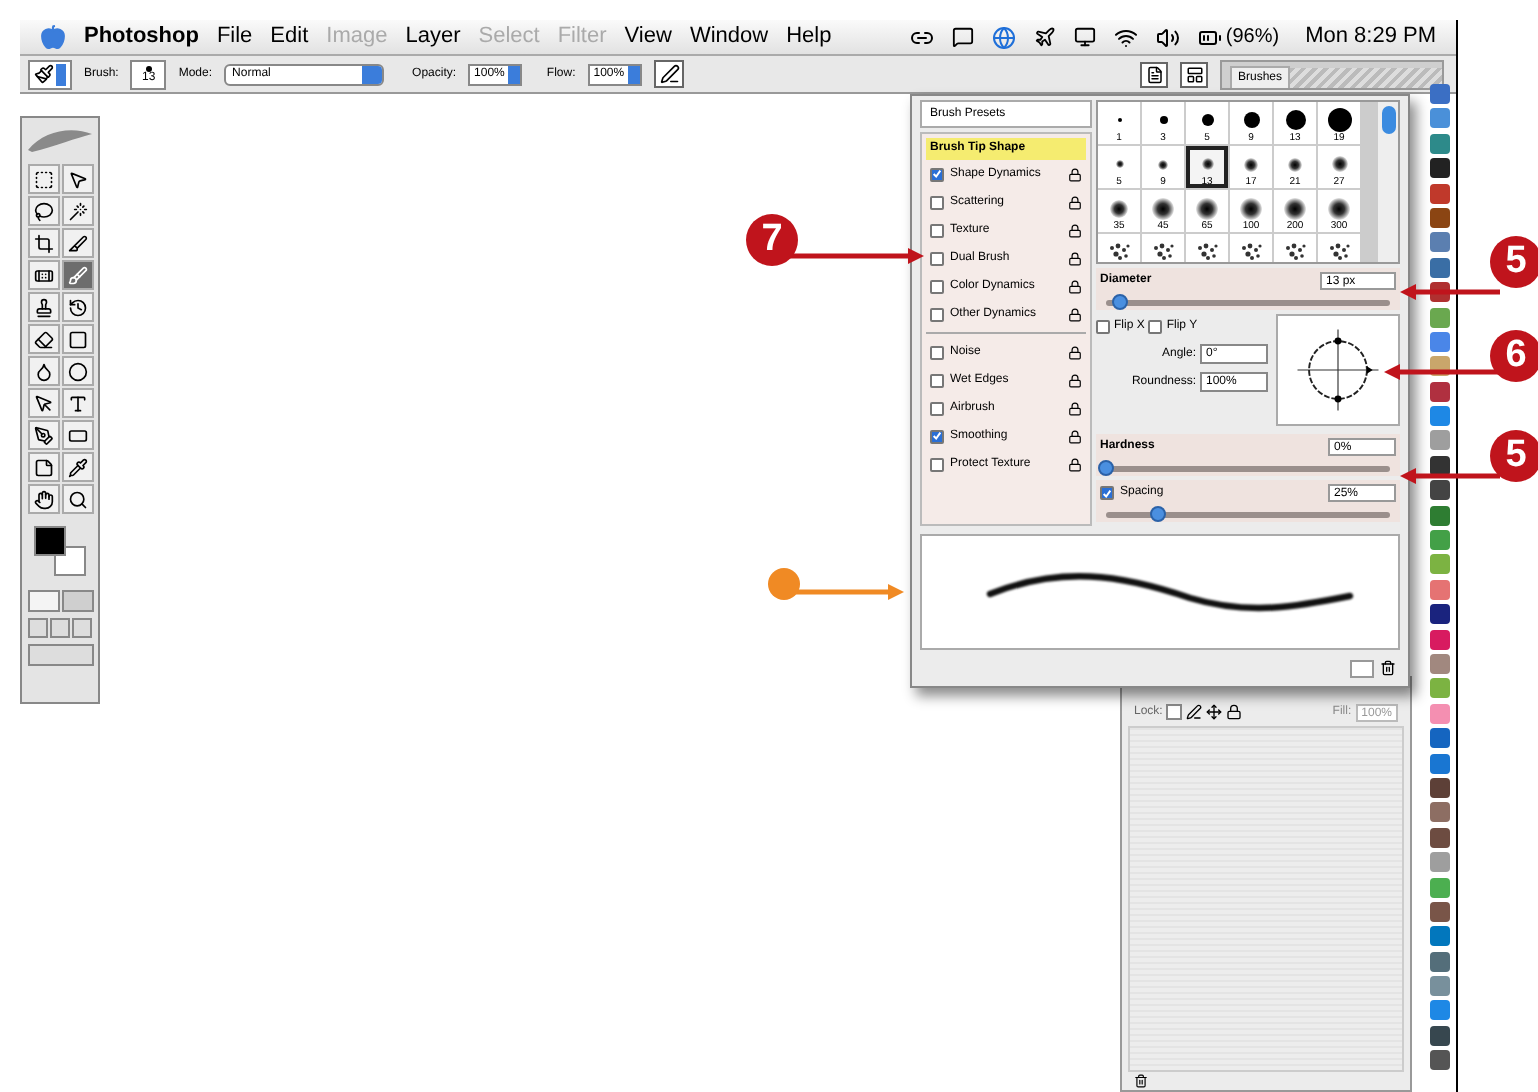  I want to click on menu-item: File, so click(234, 37).